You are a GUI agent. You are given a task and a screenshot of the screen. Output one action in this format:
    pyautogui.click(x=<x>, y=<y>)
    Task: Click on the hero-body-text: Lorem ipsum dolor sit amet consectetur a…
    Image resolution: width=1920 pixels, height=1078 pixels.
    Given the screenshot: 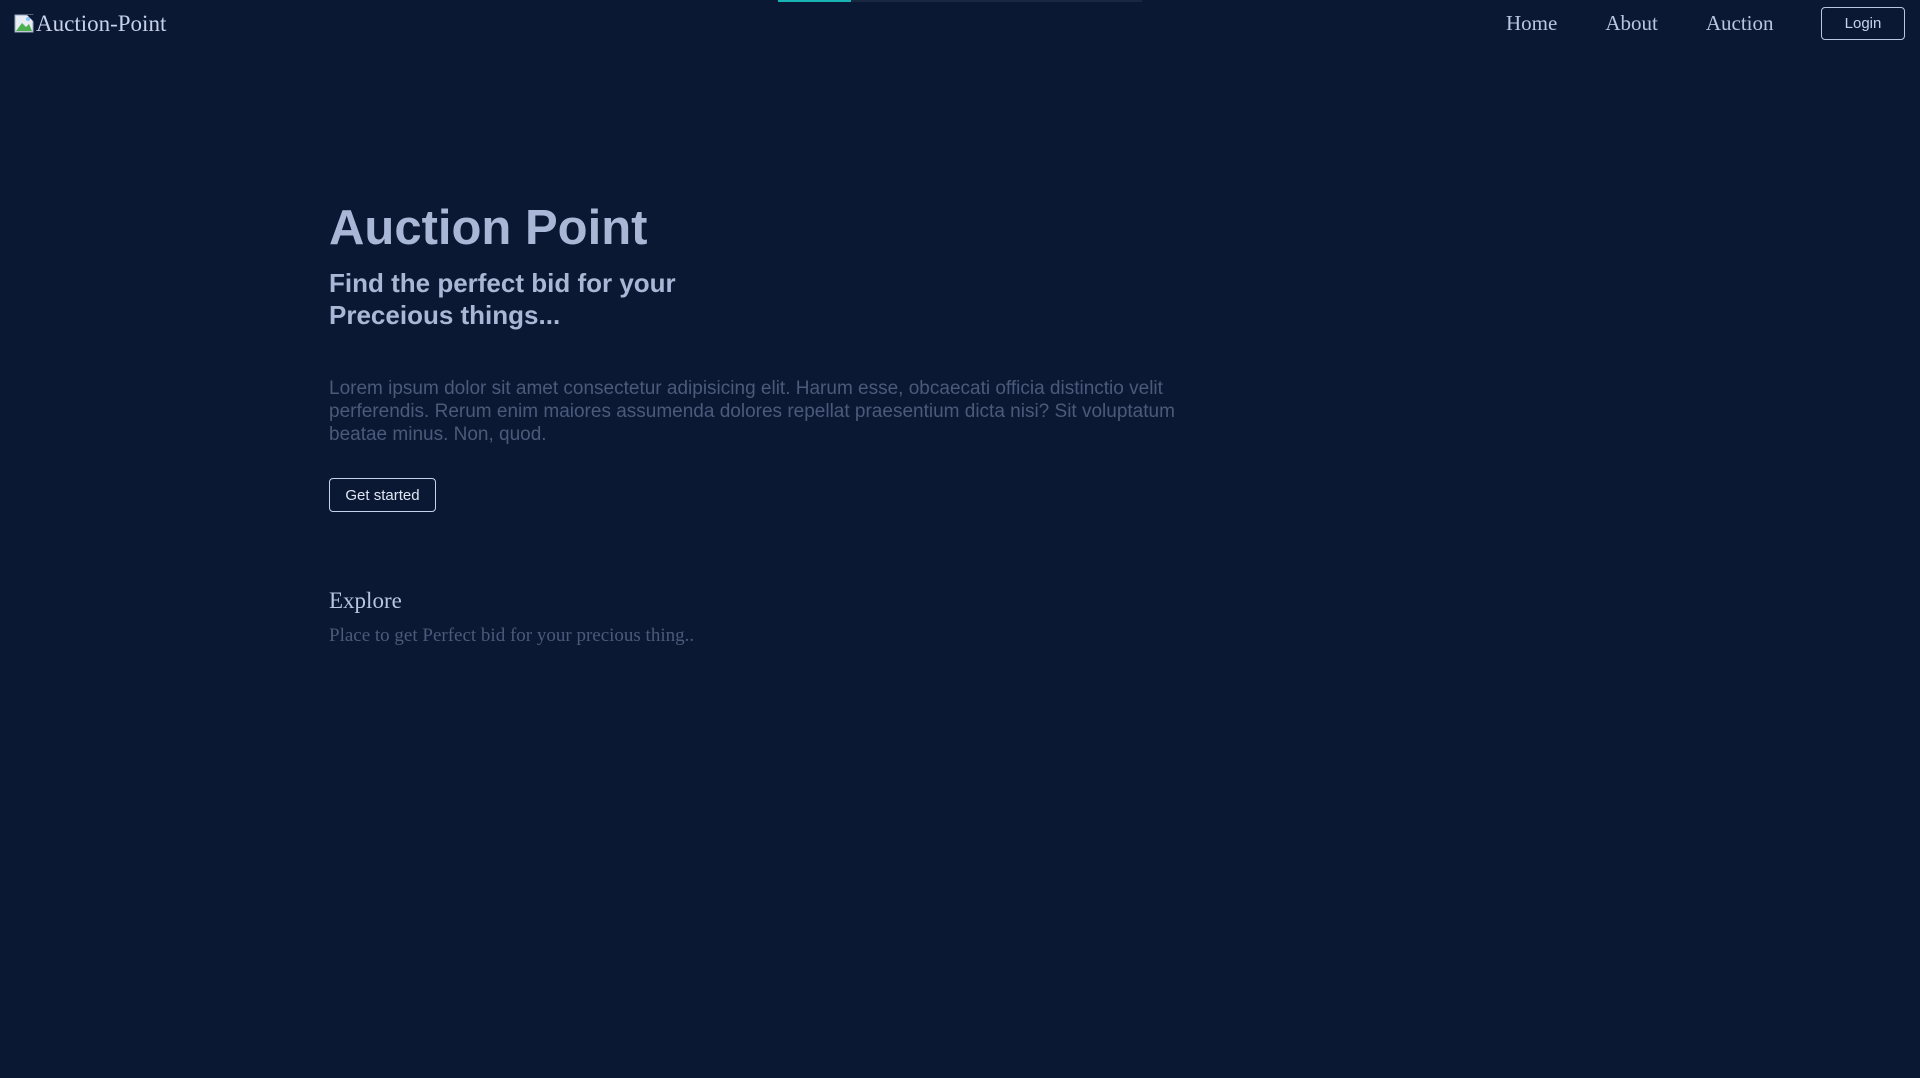 What is the action you would take?
    pyautogui.click(x=752, y=411)
    